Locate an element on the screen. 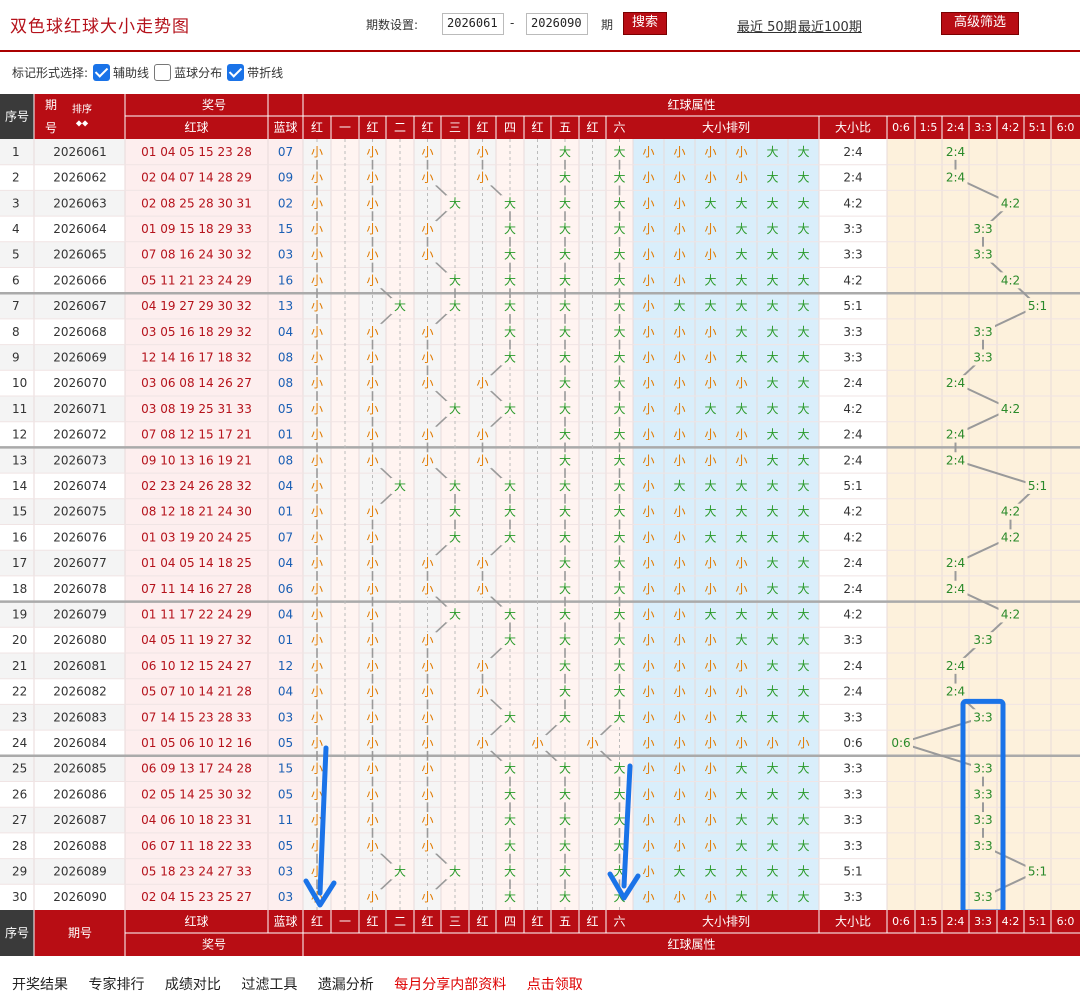 This screenshot has width=1080, height=994. row-red-balls: 07 08 16 24 30 32 is located at coordinates (196, 255).